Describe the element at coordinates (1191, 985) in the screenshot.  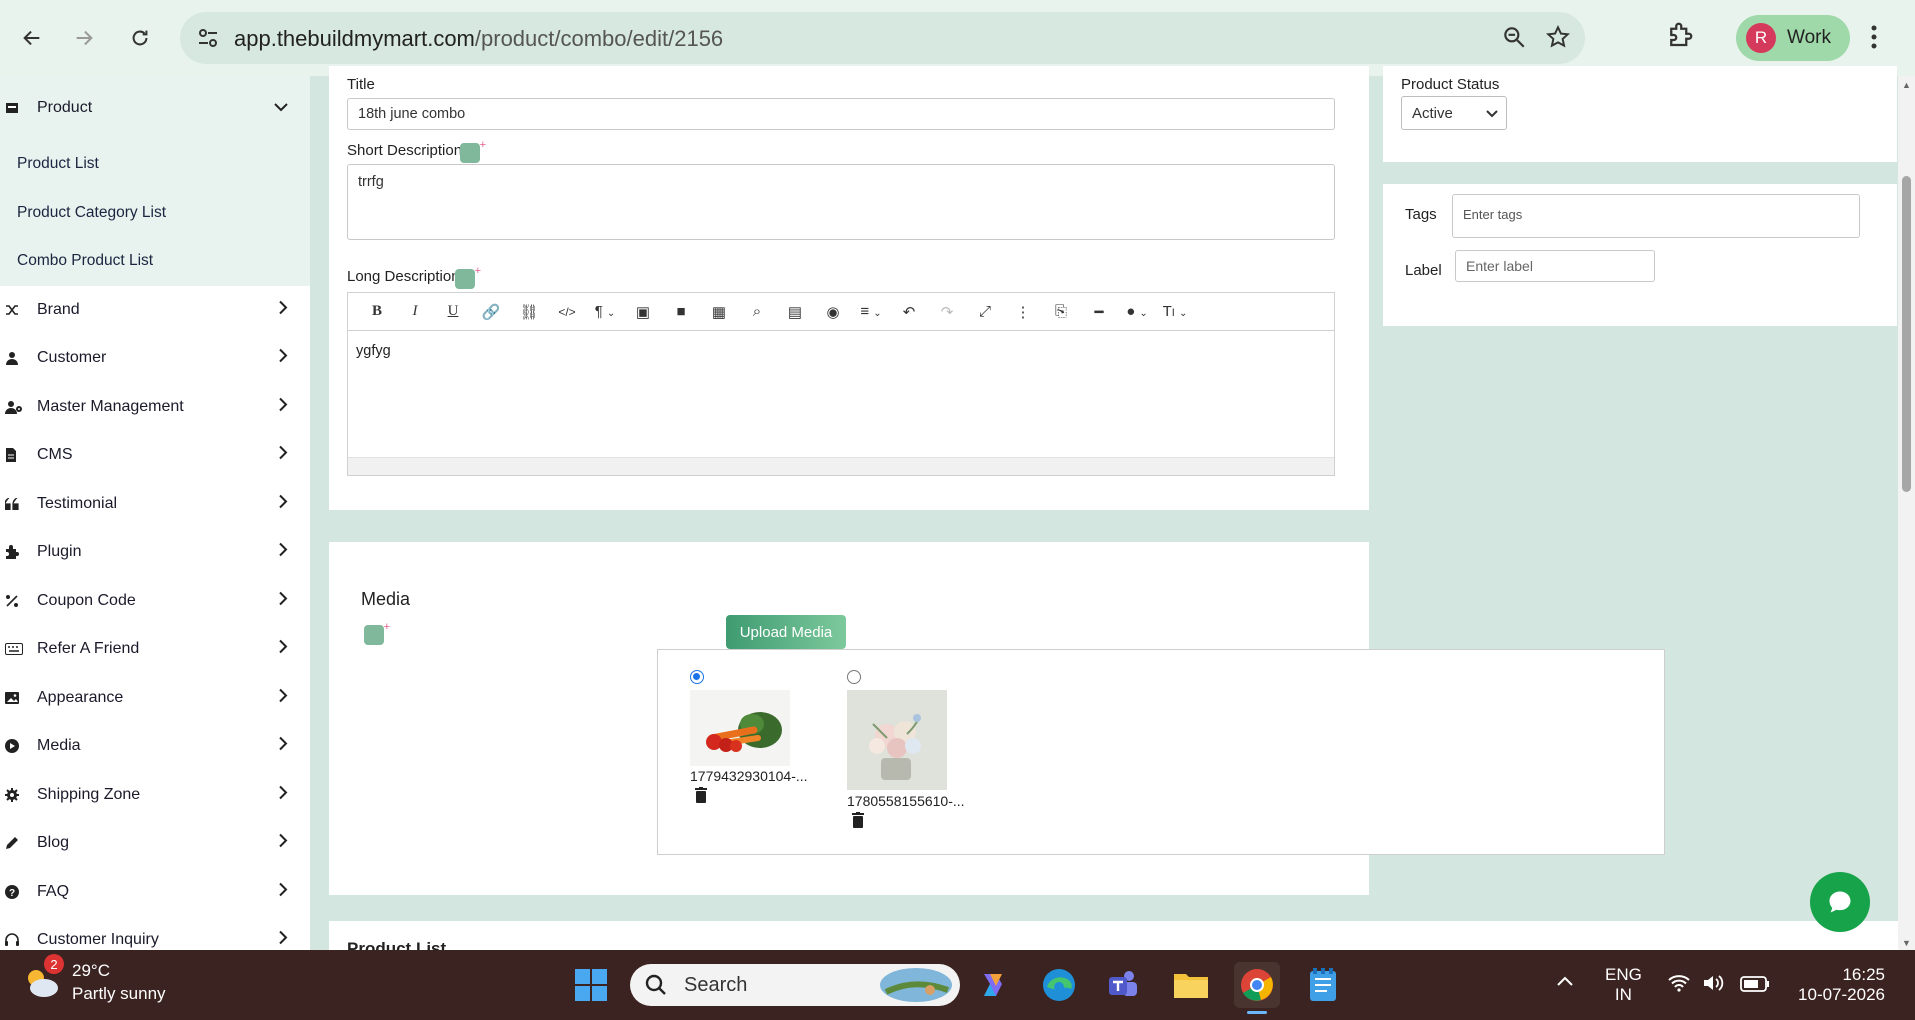
I see `file-explorer-icon` at that location.